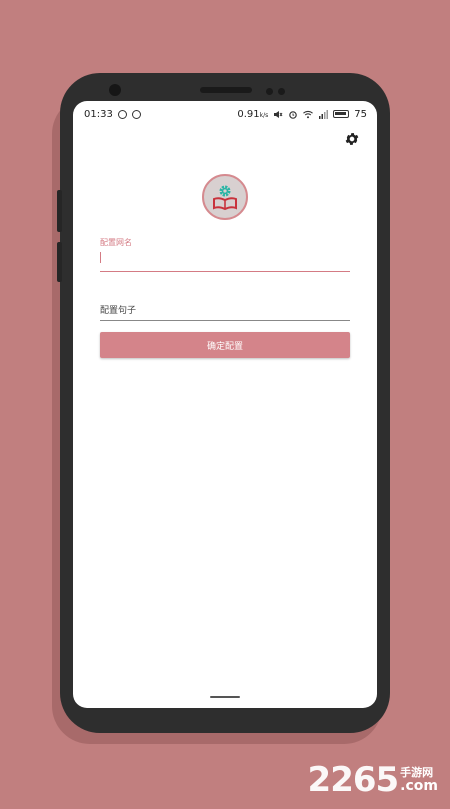 The image size is (450, 809). I want to click on battery-level: 75, so click(360, 114).